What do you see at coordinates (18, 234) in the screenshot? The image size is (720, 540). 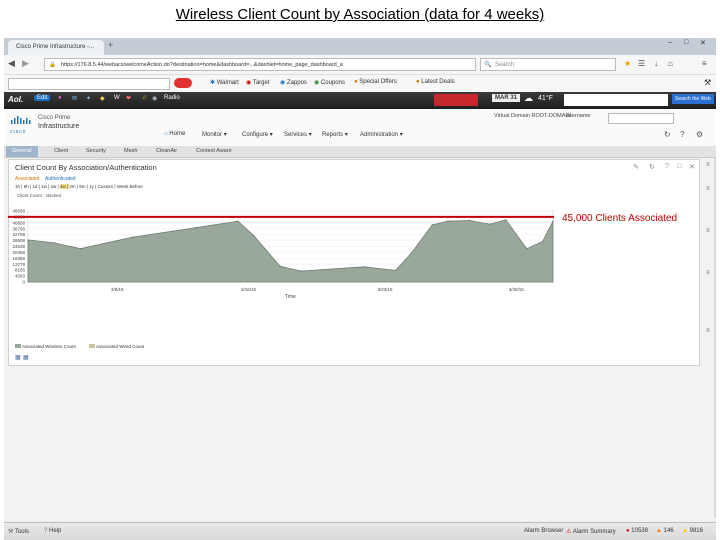 I see `y-tick-label: 32708` at bounding box center [18, 234].